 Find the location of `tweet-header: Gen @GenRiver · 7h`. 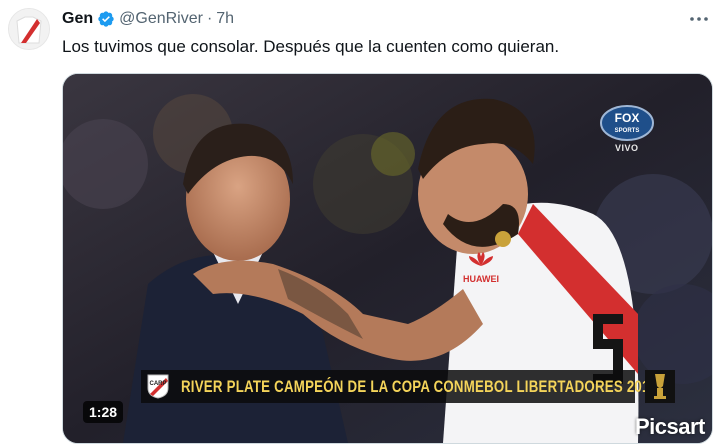

tweet-header: Gen @GenRiver · 7h is located at coordinates (148, 19).